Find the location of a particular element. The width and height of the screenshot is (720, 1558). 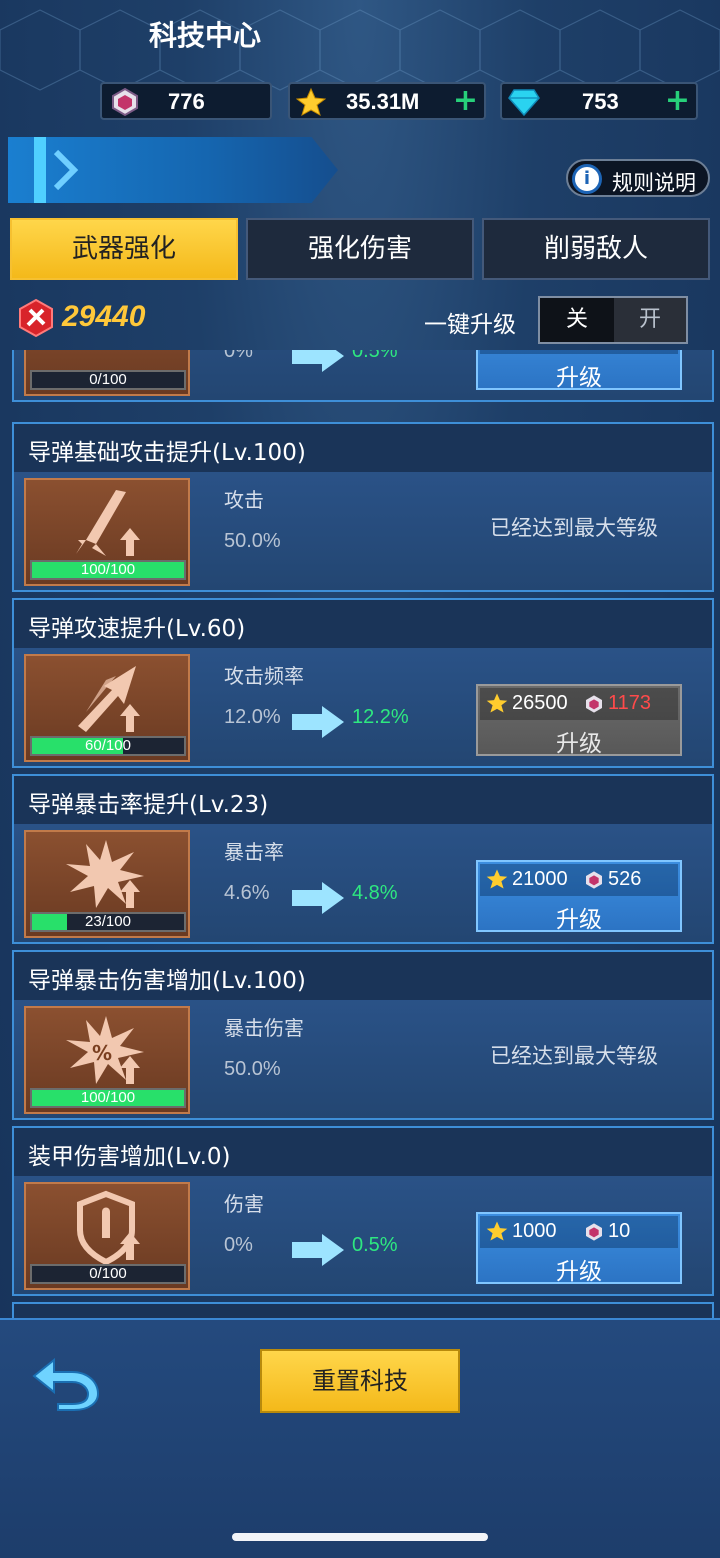

tech-item-body: 0/100 0% 0.5% 1000 10 升级 is located at coordinates (363, 375).